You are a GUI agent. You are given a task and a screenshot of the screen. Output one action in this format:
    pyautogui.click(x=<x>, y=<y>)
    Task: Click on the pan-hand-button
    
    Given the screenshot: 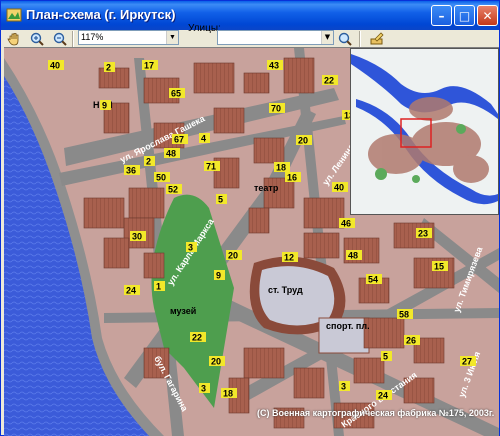 What is the action you would take?
    pyautogui.click(x=14, y=38)
    